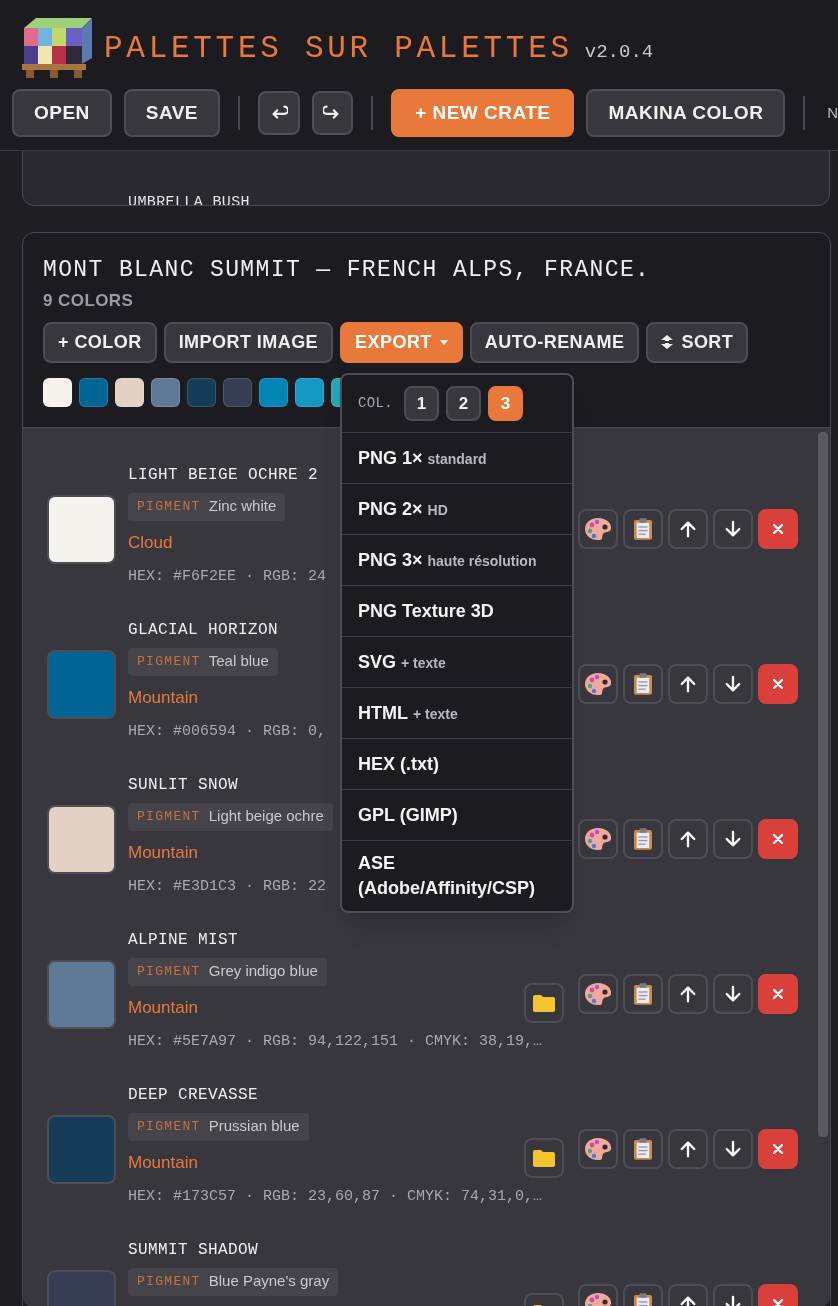 This screenshot has height=1306, width=838. I want to click on column-option: 2, so click(463, 403).